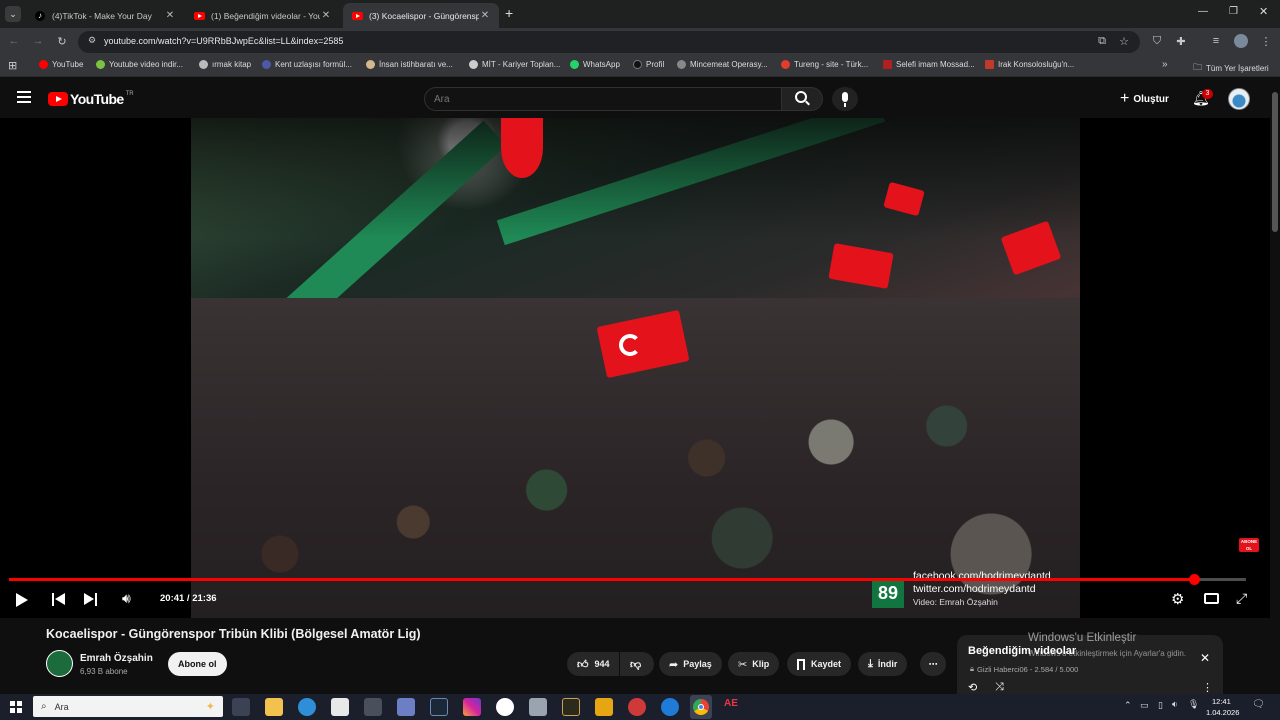  What do you see at coordinates (102, 15) in the screenshot?
I see `tab-title: (4)TikTok - Make Your Day` at bounding box center [102, 15].